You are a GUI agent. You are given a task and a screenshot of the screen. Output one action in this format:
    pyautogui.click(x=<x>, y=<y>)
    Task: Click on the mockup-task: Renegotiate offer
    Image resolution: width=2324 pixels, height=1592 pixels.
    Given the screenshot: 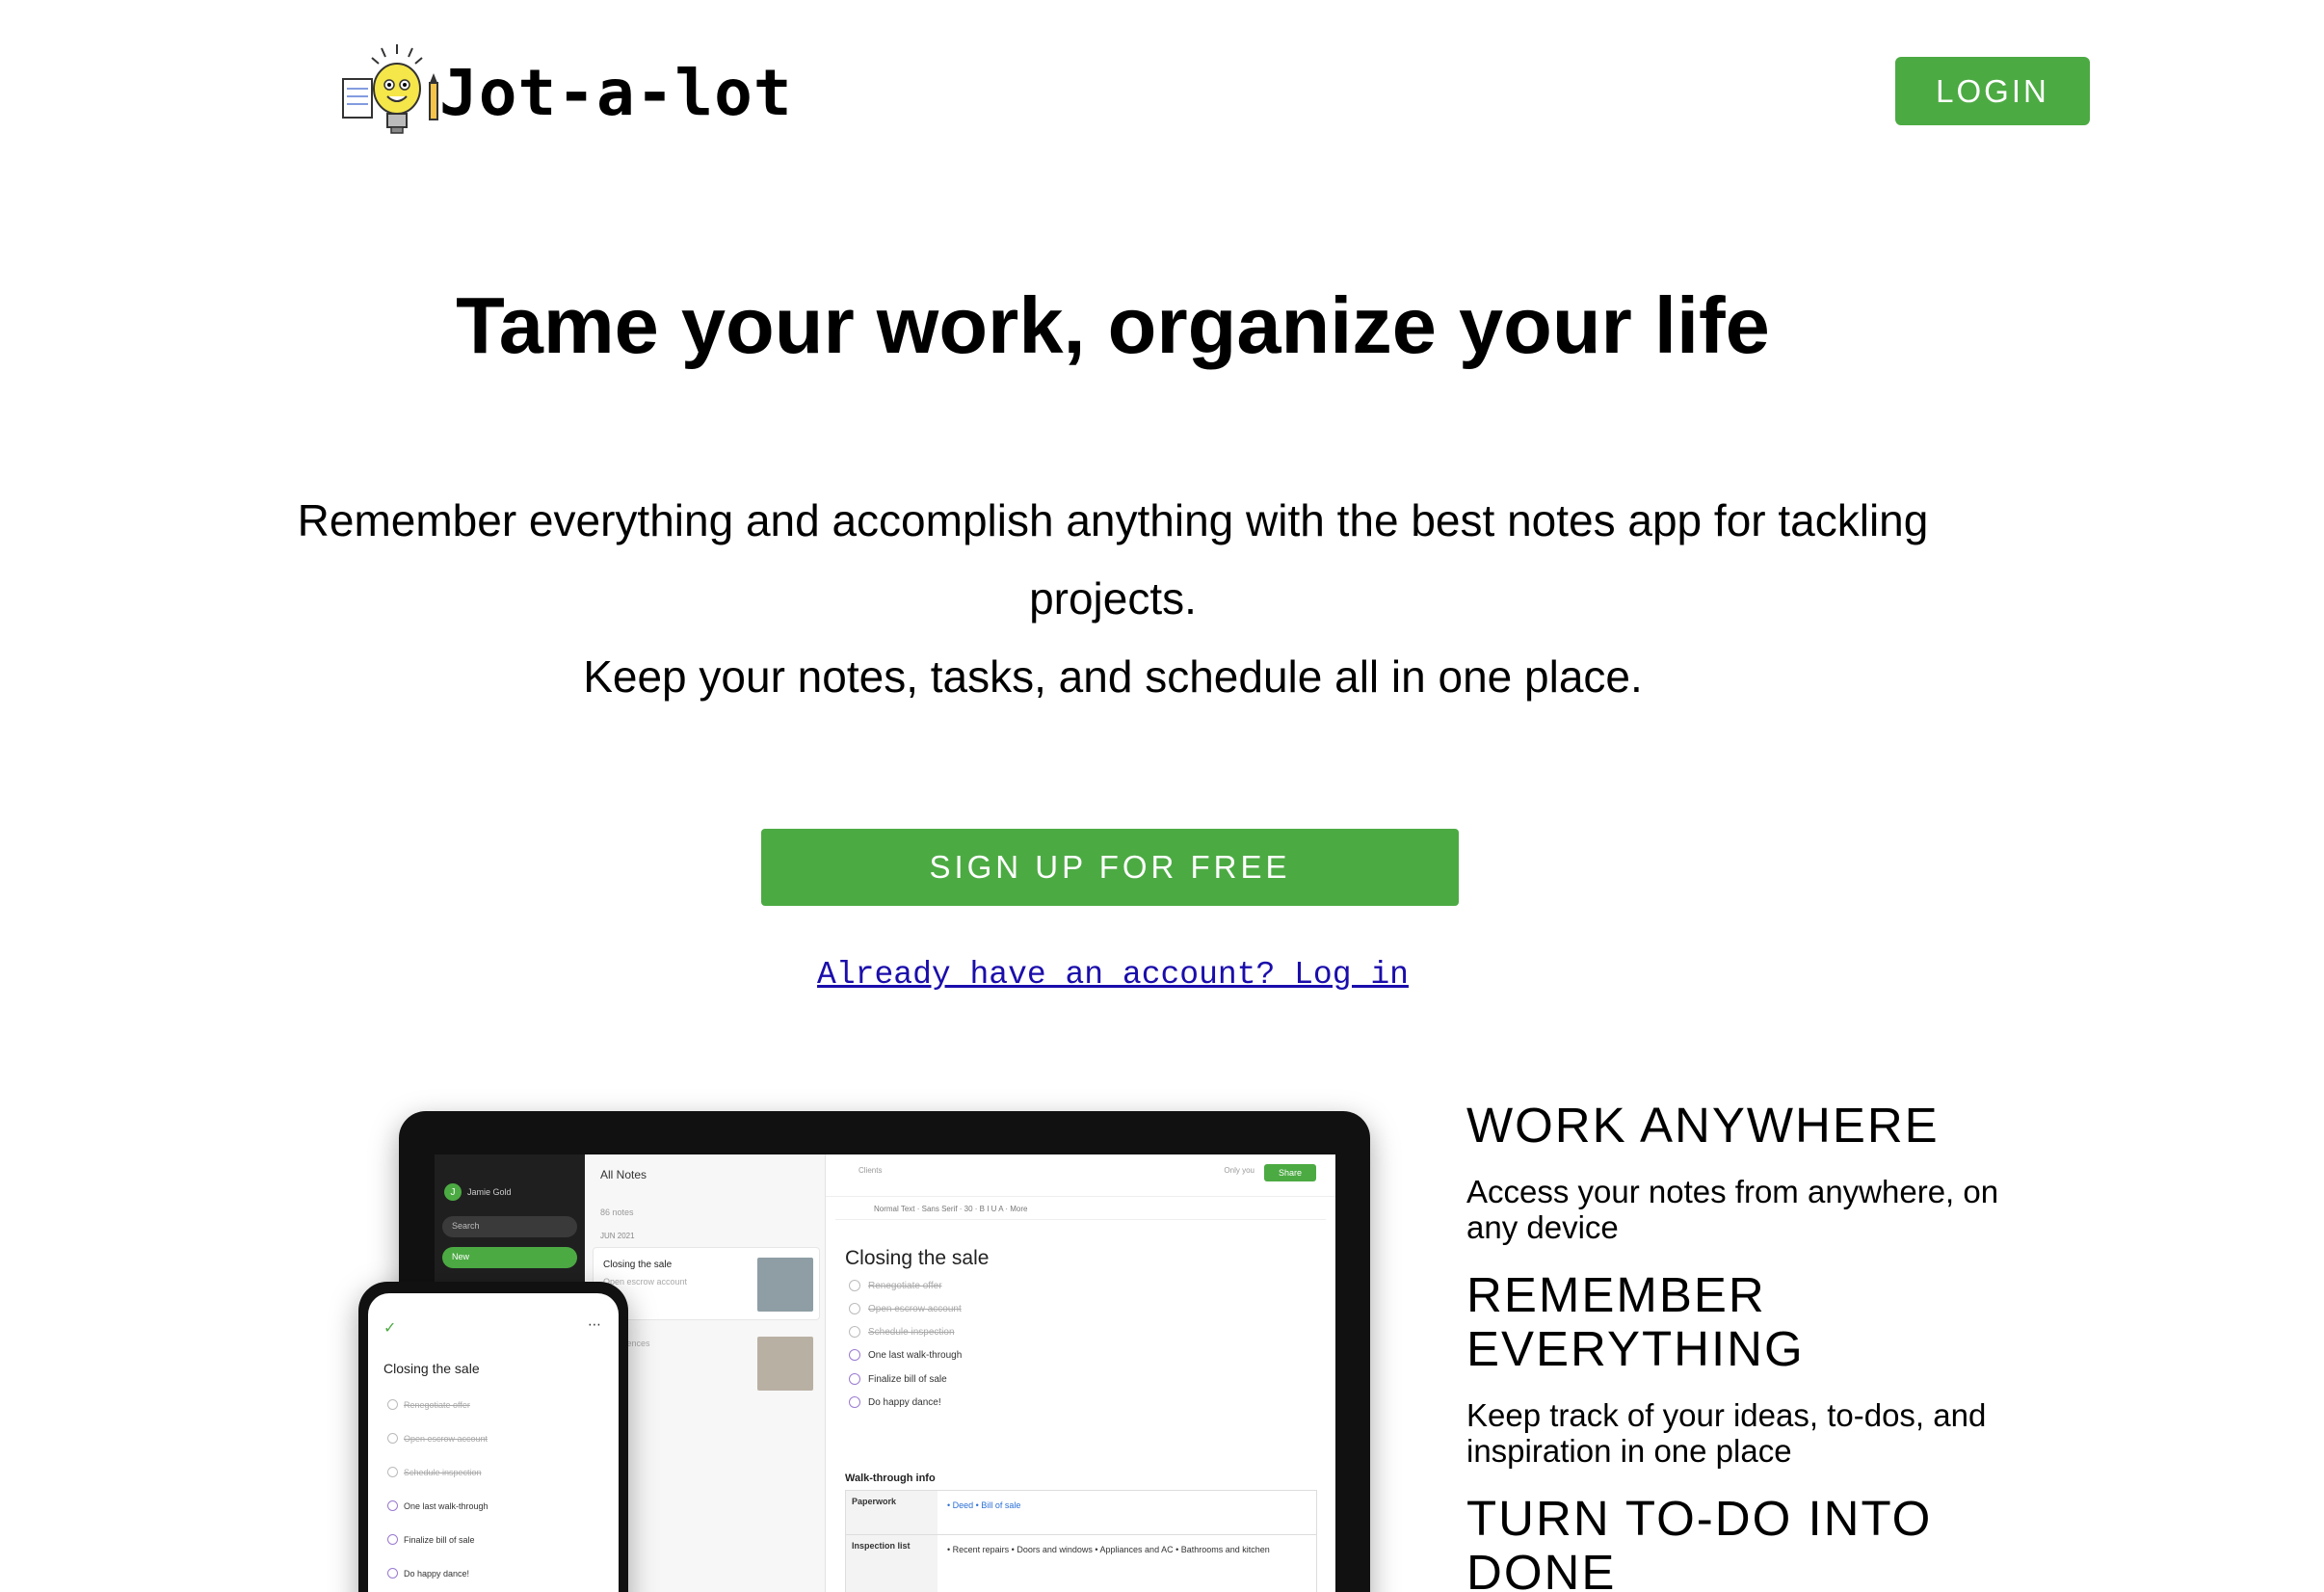 What is the action you would take?
    pyautogui.click(x=896, y=1285)
    